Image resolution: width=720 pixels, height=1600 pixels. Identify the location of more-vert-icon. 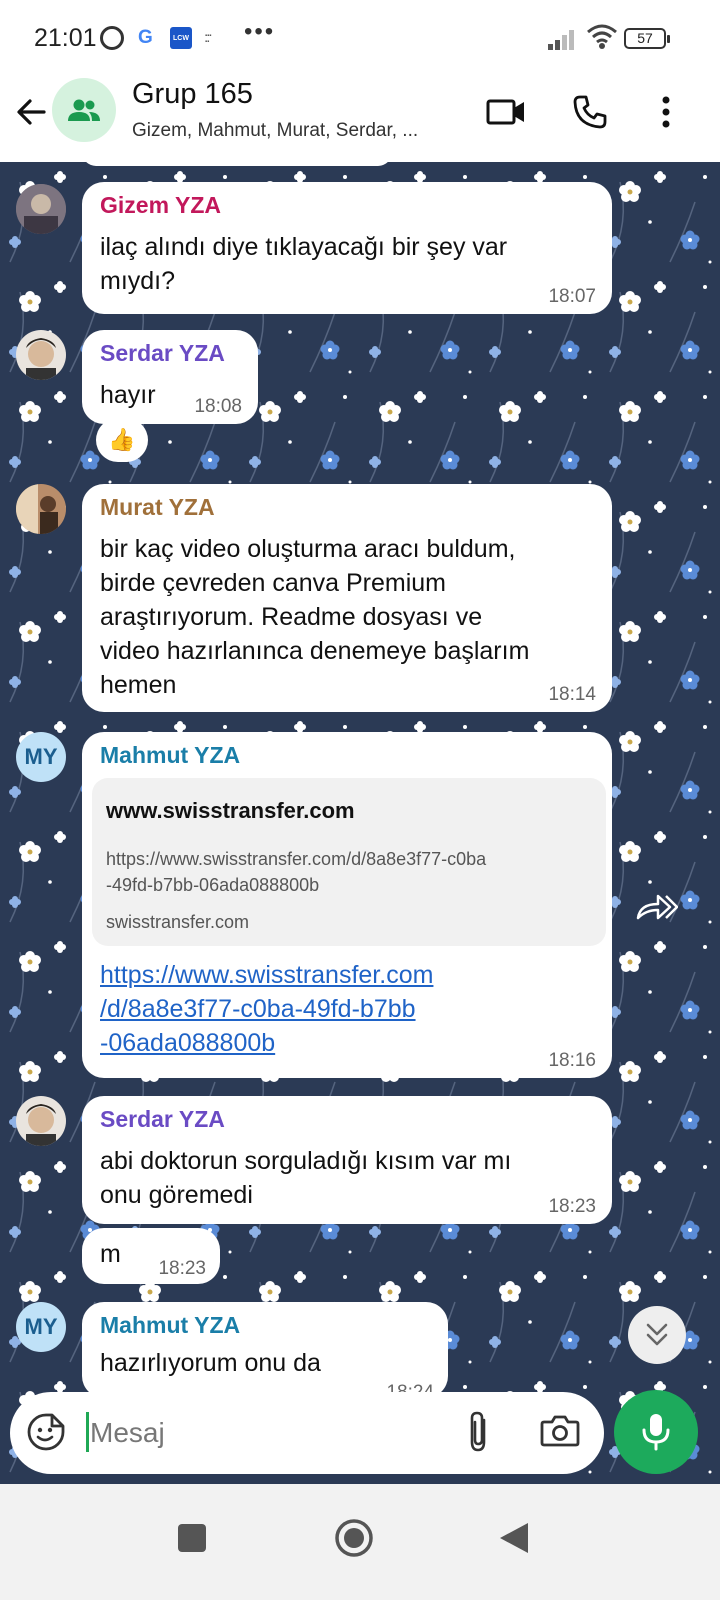
(666, 112).